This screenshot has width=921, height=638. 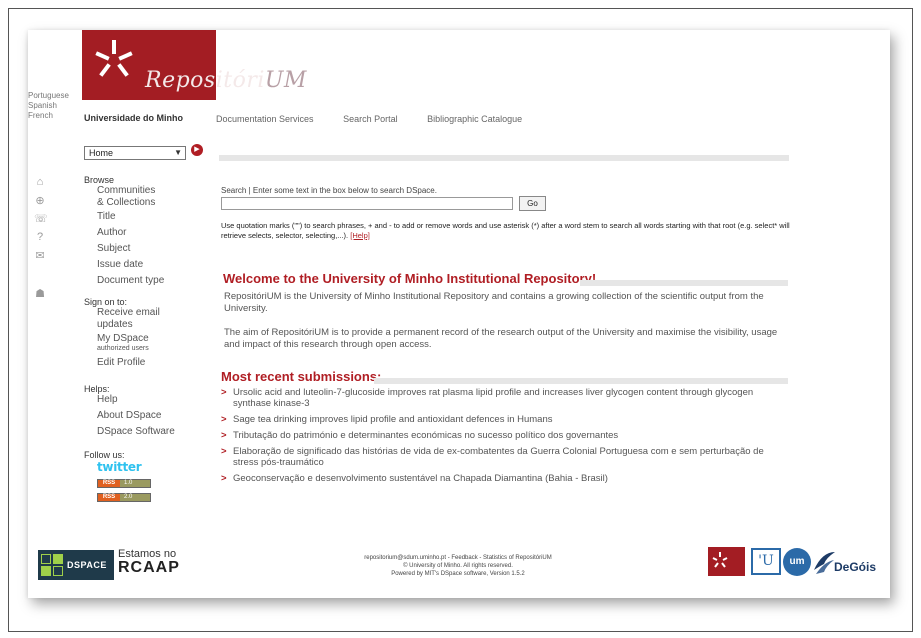 I want to click on go-arrow-icon: ▶, so click(x=197, y=150).